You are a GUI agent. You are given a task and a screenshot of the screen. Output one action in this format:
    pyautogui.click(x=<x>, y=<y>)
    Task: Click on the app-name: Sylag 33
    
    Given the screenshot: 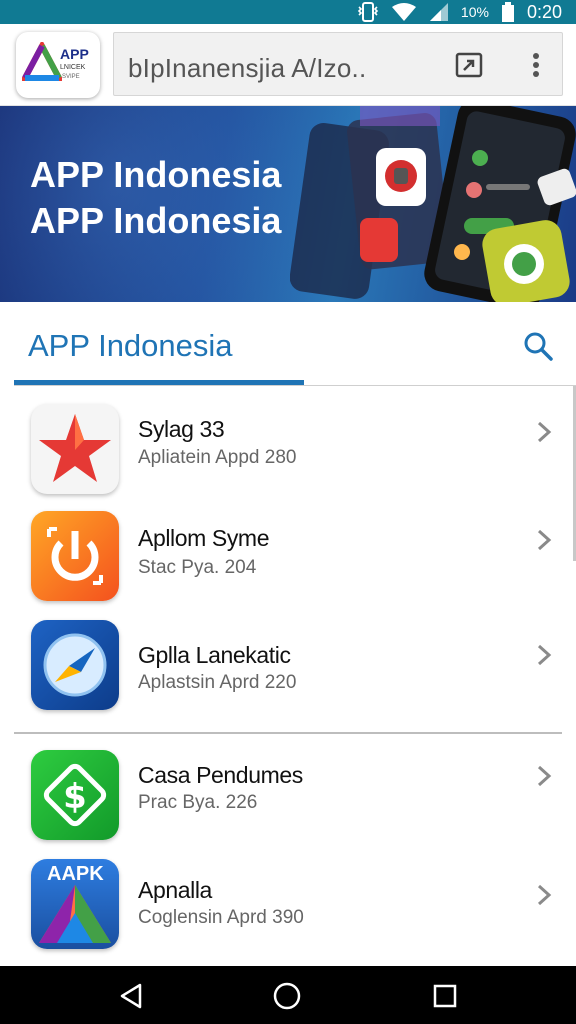 What is the action you would take?
    pyautogui.click(x=181, y=429)
    